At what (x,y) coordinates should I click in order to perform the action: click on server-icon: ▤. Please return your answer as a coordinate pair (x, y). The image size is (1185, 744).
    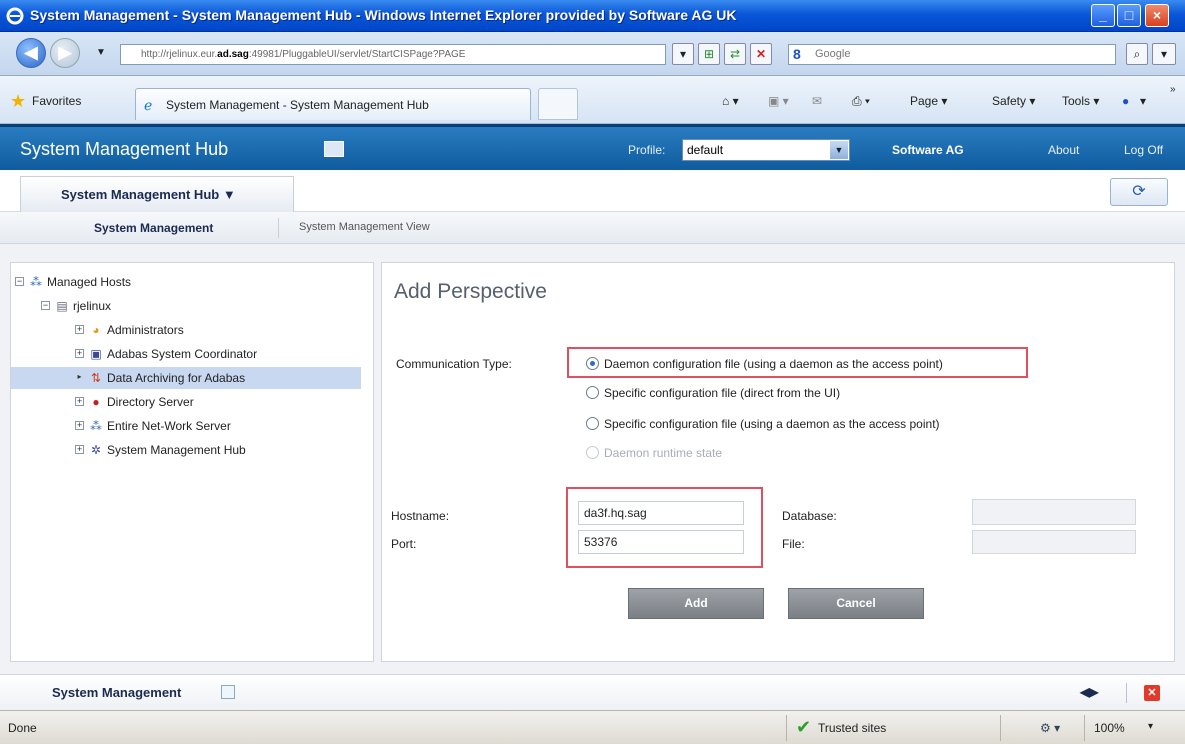
    Looking at the image, I should click on (62, 306).